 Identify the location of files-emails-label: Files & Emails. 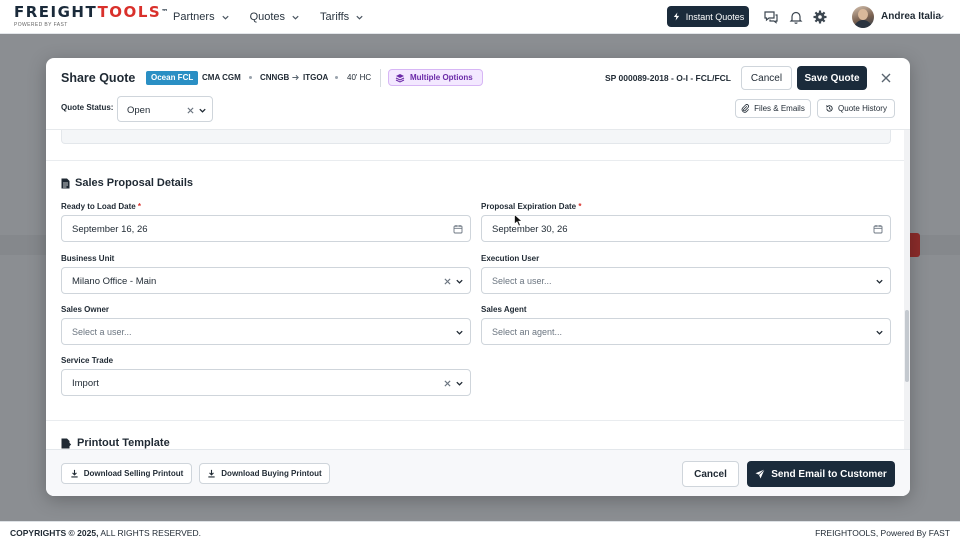
(779, 108).